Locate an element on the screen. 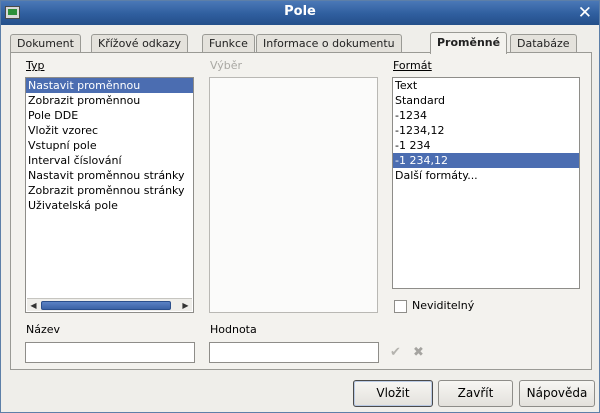 The image size is (600, 413). invisible-checkbox is located at coordinates (400, 306).